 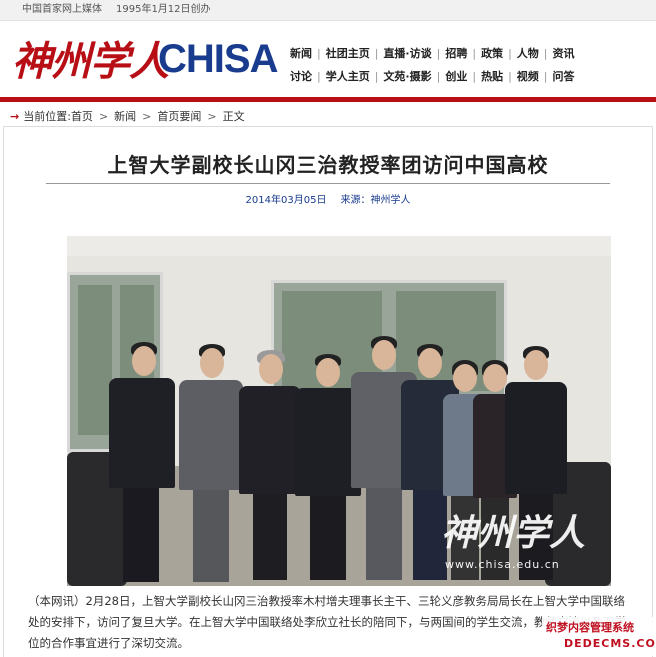 I want to click on nav-link-jobs: 招聘, so click(x=456, y=53).